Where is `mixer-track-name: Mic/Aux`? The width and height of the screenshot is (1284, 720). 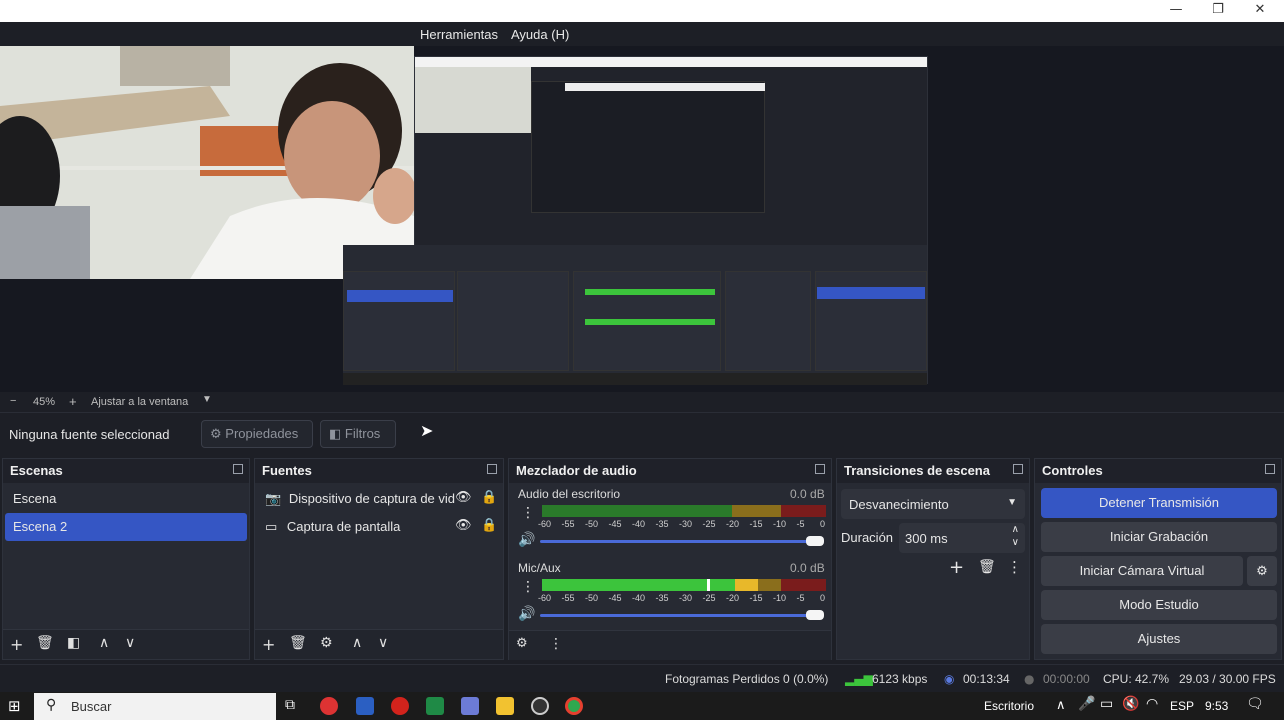 mixer-track-name: Mic/Aux is located at coordinates (539, 568).